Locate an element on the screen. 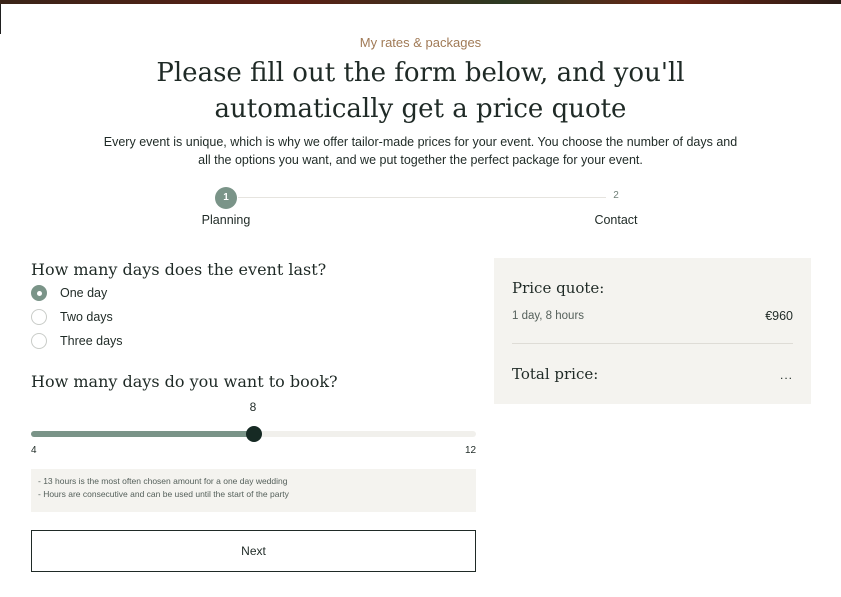  radio-label: One day is located at coordinates (84, 293).